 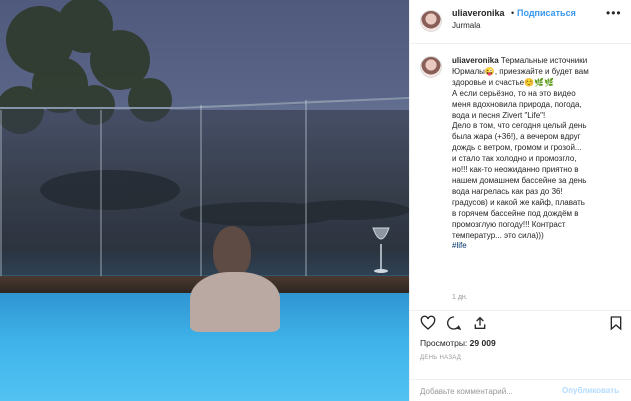 What do you see at coordinates (514, 93) in the screenshot?
I see `caption-line: А если серьёзно, то на это видео` at bounding box center [514, 93].